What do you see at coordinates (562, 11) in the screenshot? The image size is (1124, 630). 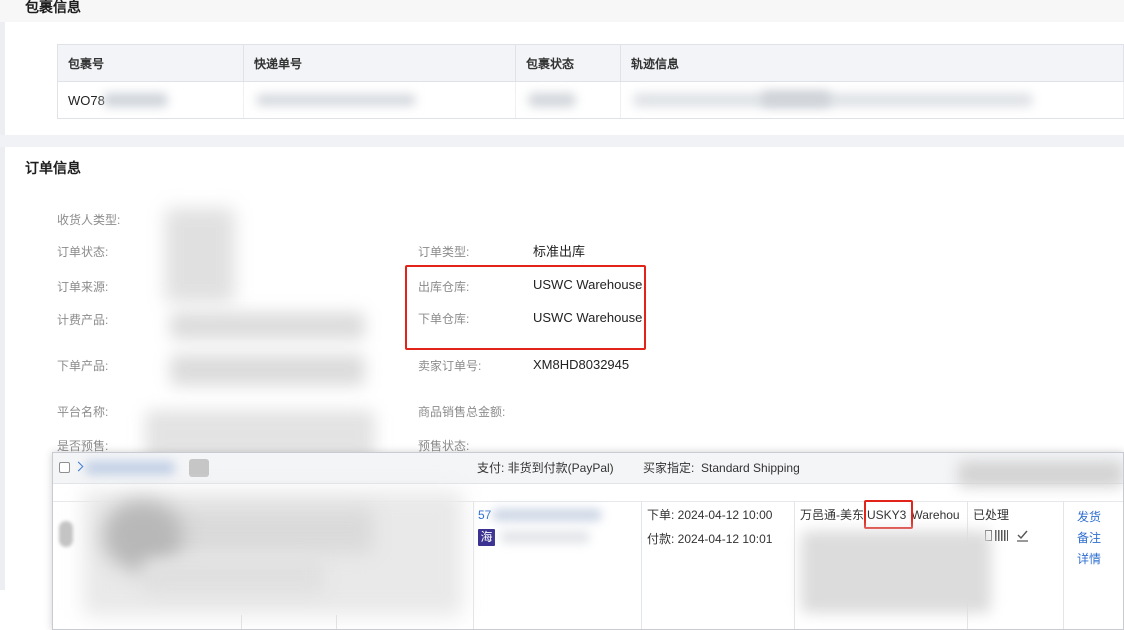 I see `page-top-band` at bounding box center [562, 11].